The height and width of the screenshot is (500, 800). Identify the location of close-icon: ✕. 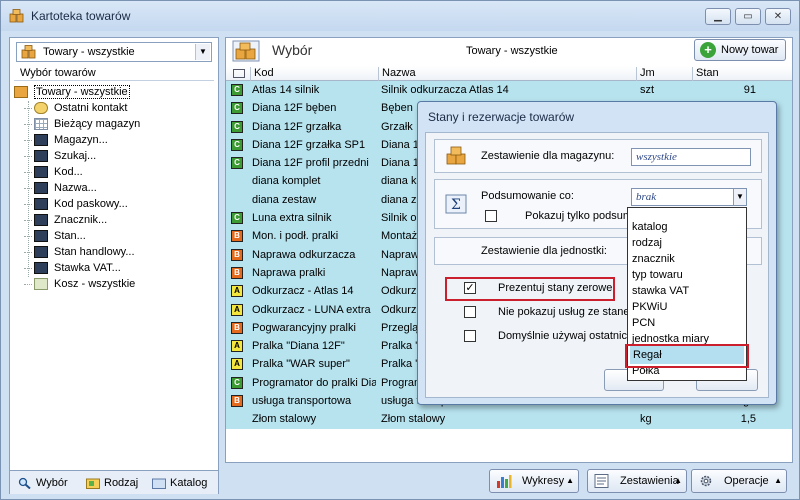
(778, 16).